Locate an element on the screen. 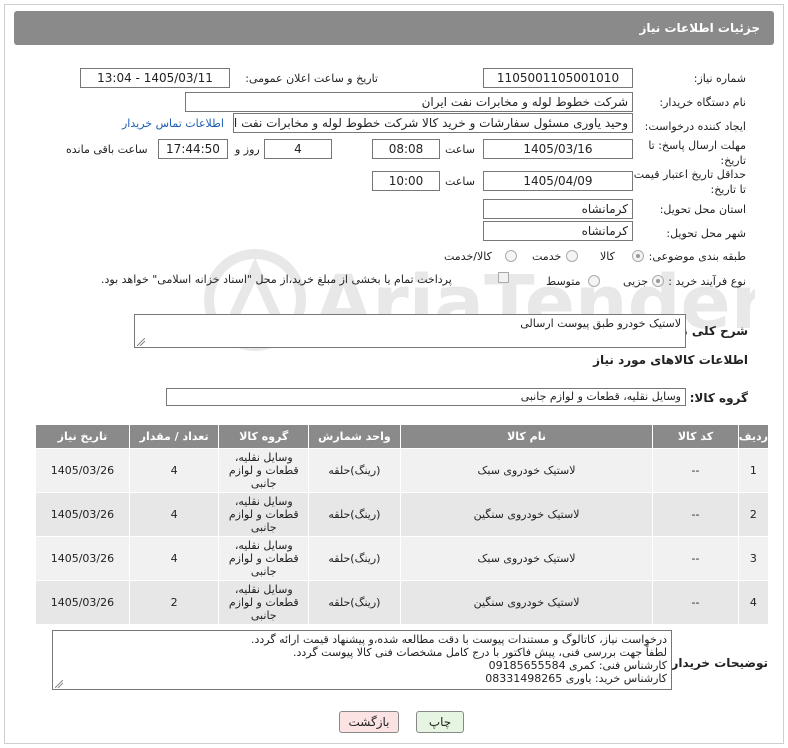  days-label: روز و is located at coordinates (247, 149).